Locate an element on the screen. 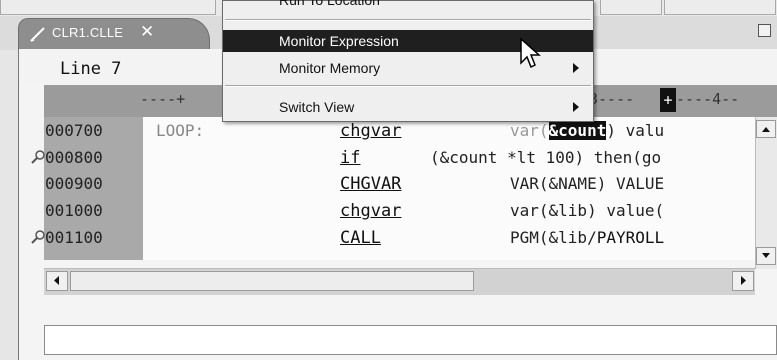 The height and width of the screenshot is (360, 777). params-text: var(&lib) value( is located at coordinates (587, 210).